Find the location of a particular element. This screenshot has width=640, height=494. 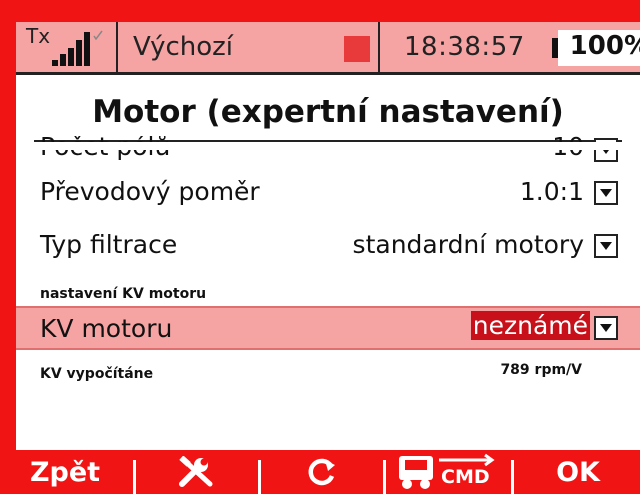

ok-button: OK is located at coordinates (578, 472).